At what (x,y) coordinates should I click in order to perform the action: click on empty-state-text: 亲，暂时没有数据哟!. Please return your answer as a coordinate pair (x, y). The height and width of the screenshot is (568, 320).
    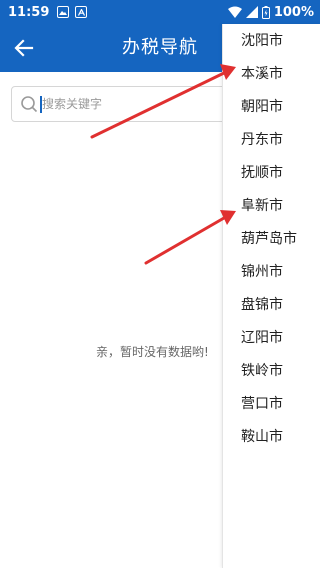
    Looking at the image, I should click on (152, 352).